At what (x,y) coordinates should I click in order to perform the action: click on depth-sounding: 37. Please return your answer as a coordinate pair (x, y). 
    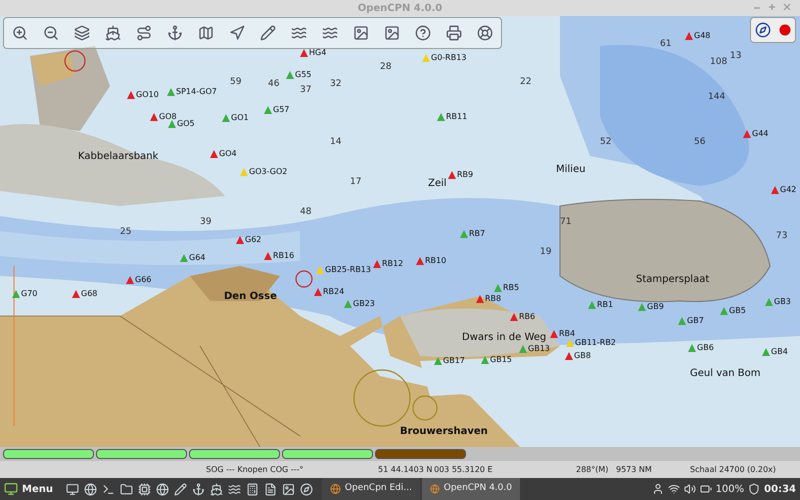
    Looking at the image, I should click on (306, 90).